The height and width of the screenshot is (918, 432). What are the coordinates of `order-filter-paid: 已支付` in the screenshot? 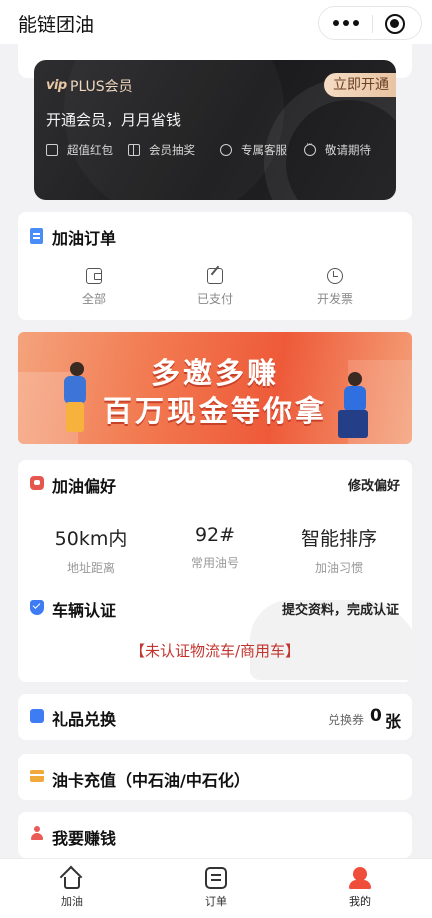 It's located at (215, 287).